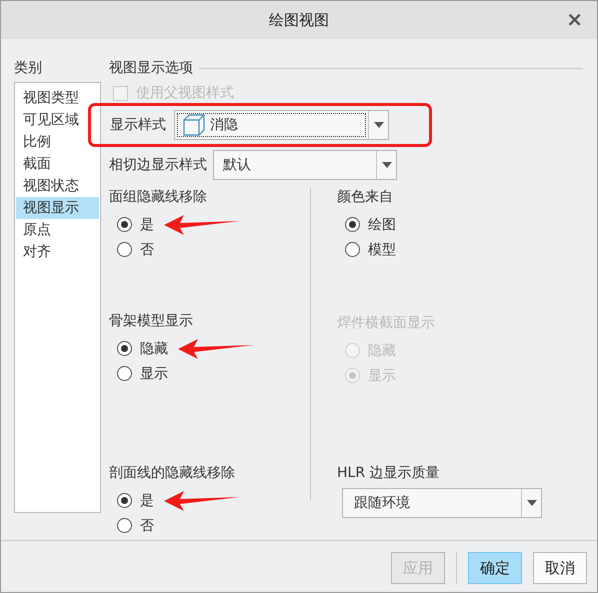  What do you see at coordinates (158, 197) in the screenshot?
I see `group-title: 面组隐藏线移除` at bounding box center [158, 197].